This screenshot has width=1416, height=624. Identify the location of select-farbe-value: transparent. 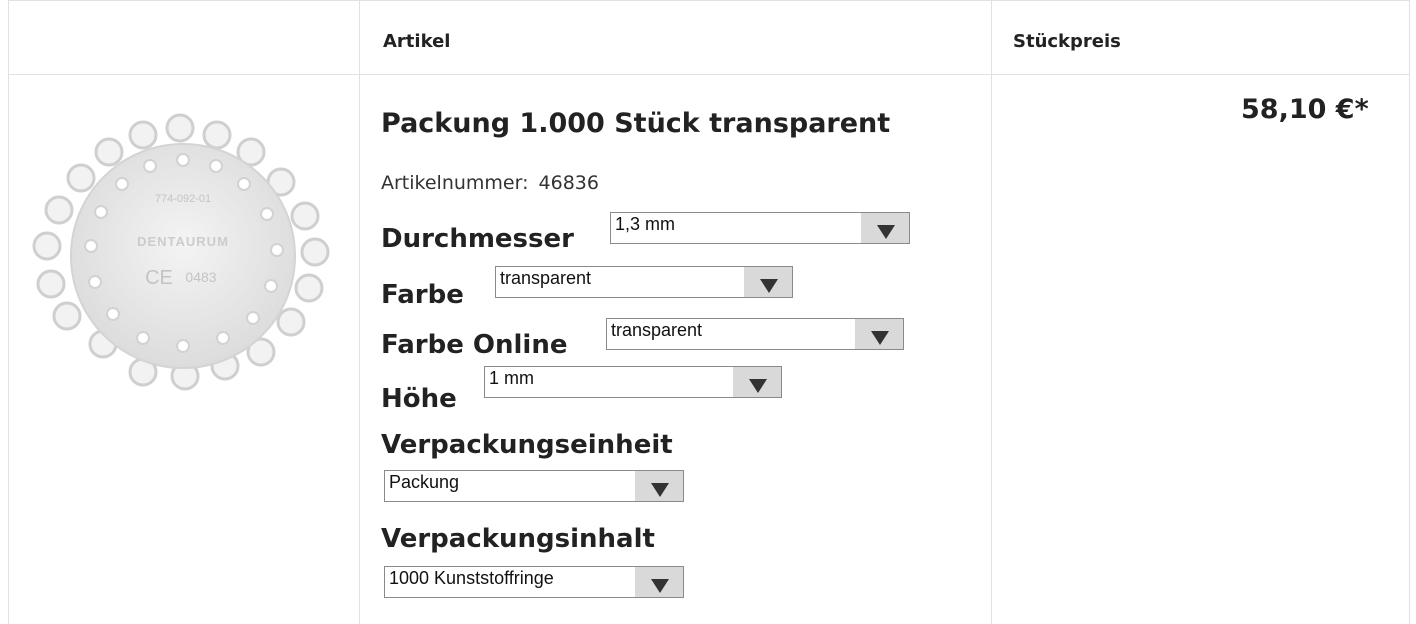
(546, 278).